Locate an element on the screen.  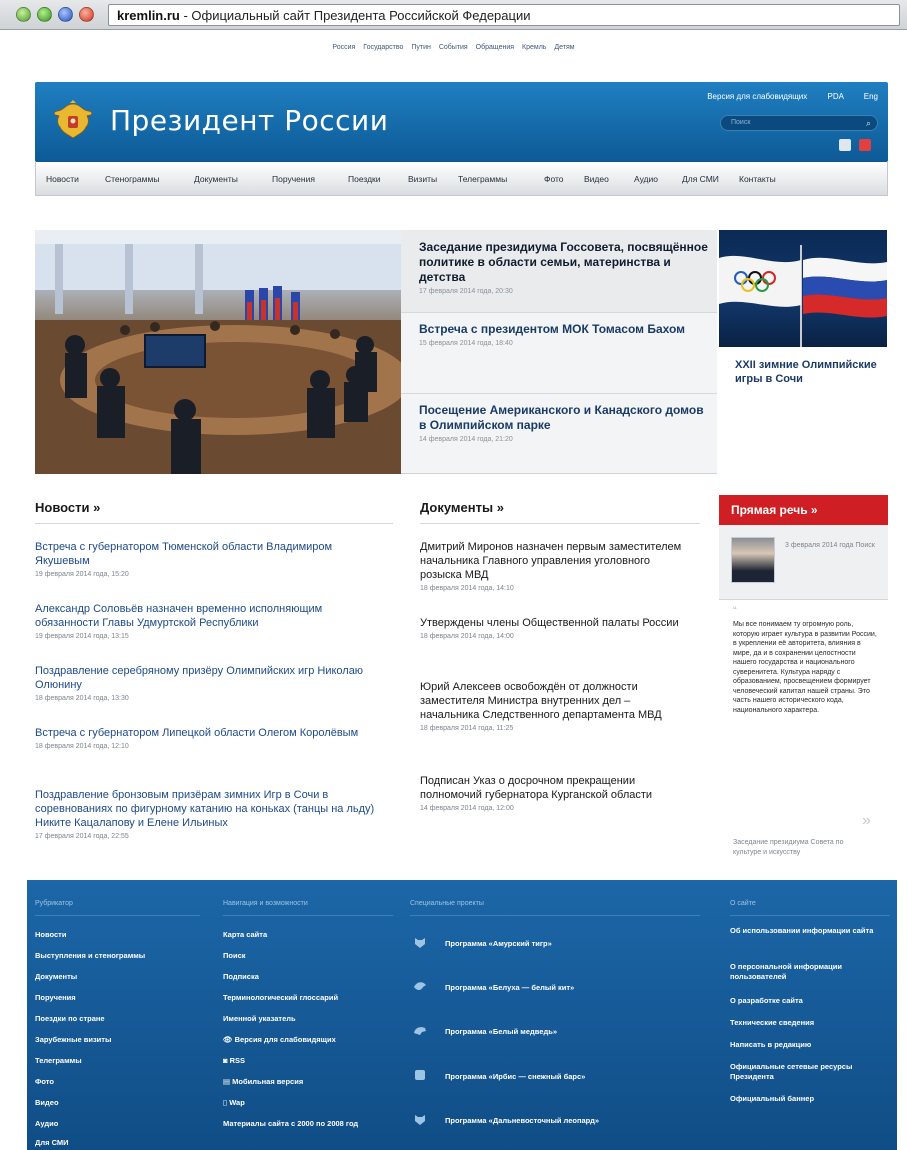
footer-link: ◙ RSS is located at coordinates (234, 1061).